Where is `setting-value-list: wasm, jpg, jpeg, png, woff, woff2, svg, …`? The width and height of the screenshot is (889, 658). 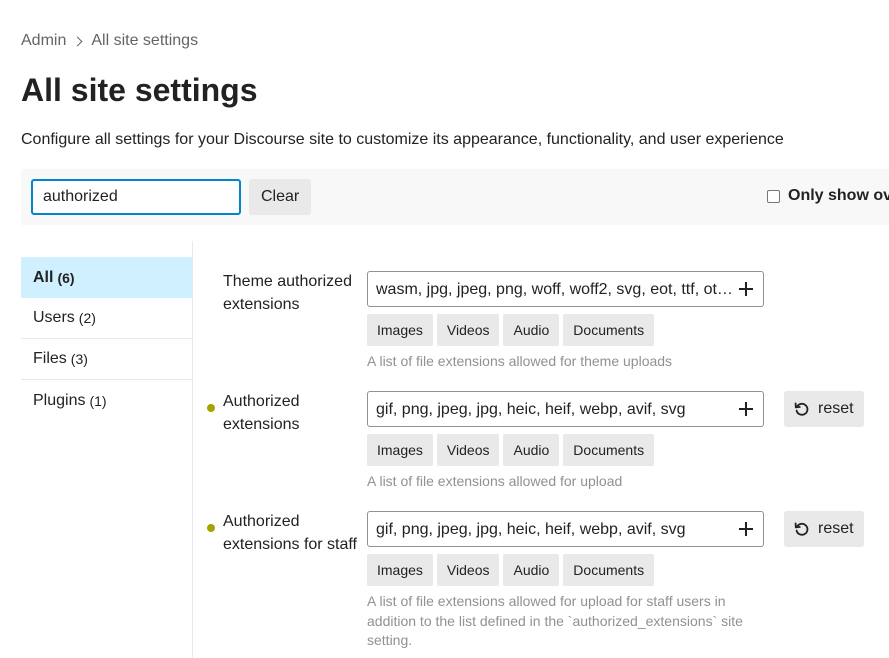
setting-value-list: wasm, jpg, jpeg, png, woff, woff2, svg, … is located at coordinates (565, 289).